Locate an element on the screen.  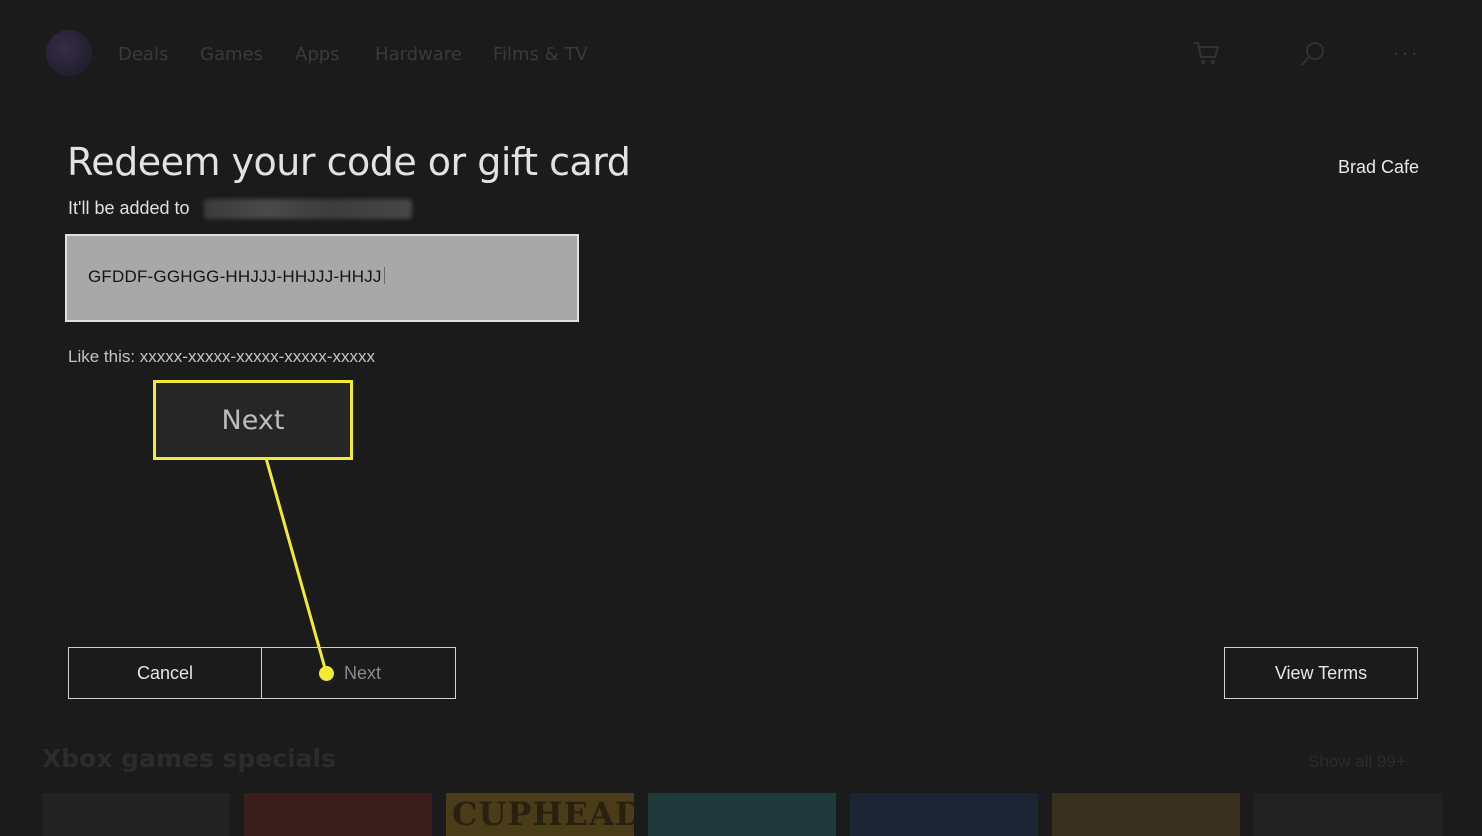
more-icon: ··· is located at coordinates (1406, 53).